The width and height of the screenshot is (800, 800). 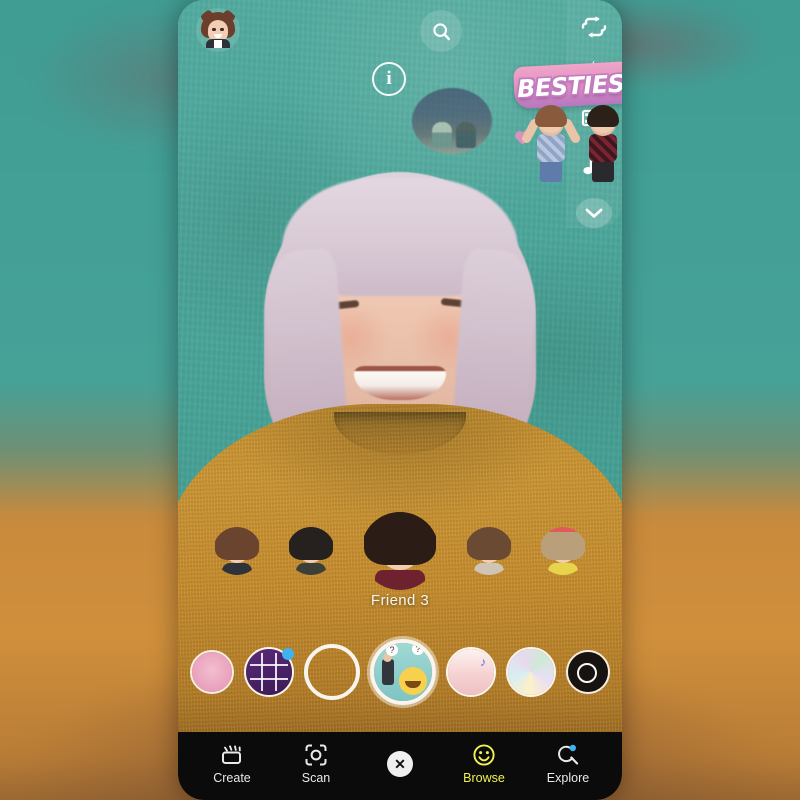 What do you see at coordinates (332, 672) in the screenshot?
I see `shutter-button` at bounding box center [332, 672].